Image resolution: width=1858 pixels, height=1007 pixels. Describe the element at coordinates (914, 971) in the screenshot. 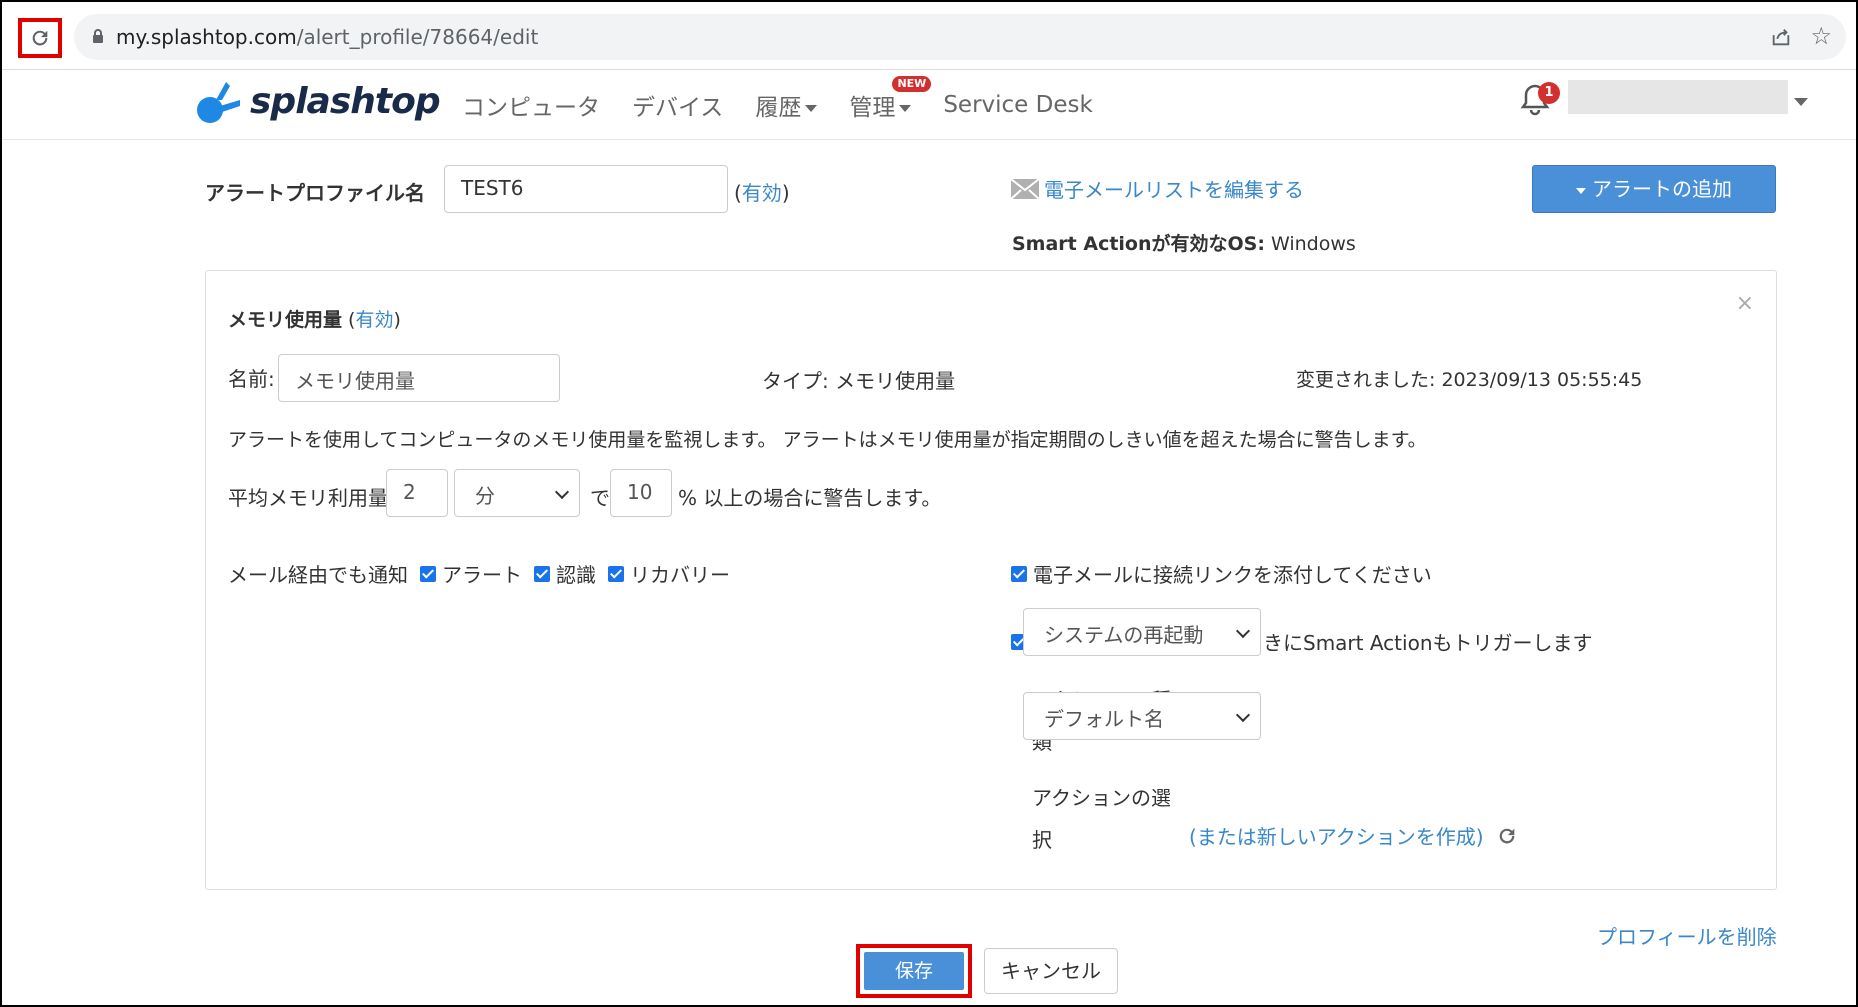

I see `save-button: 保存` at that location.